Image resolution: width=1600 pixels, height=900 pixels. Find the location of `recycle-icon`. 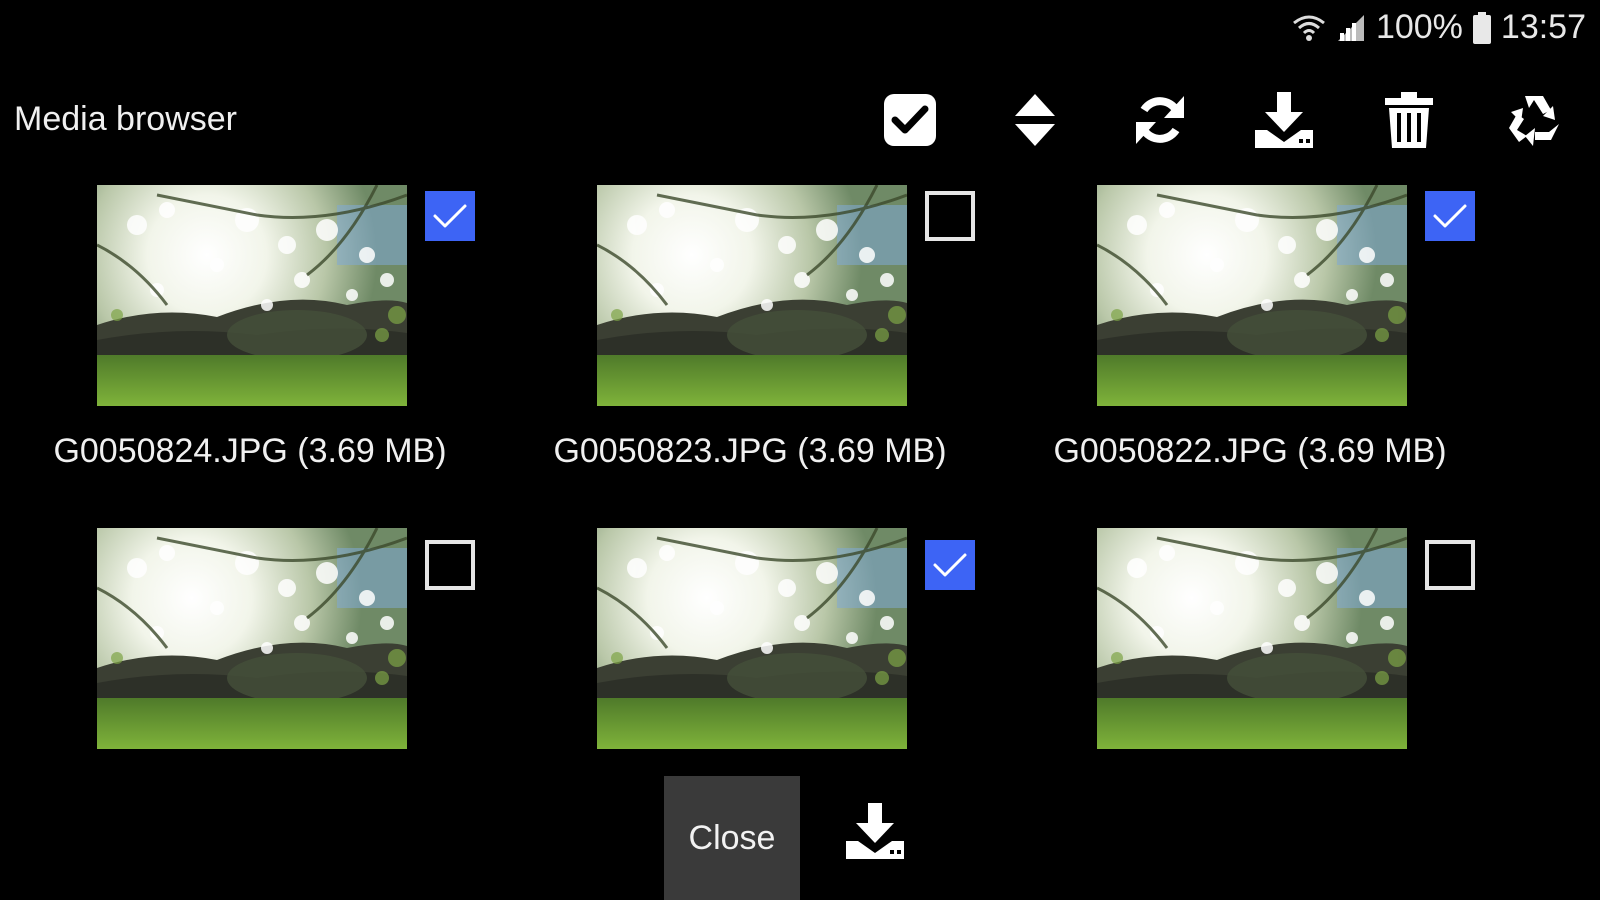

recycle-icon is located at coordinates (1534, 122).